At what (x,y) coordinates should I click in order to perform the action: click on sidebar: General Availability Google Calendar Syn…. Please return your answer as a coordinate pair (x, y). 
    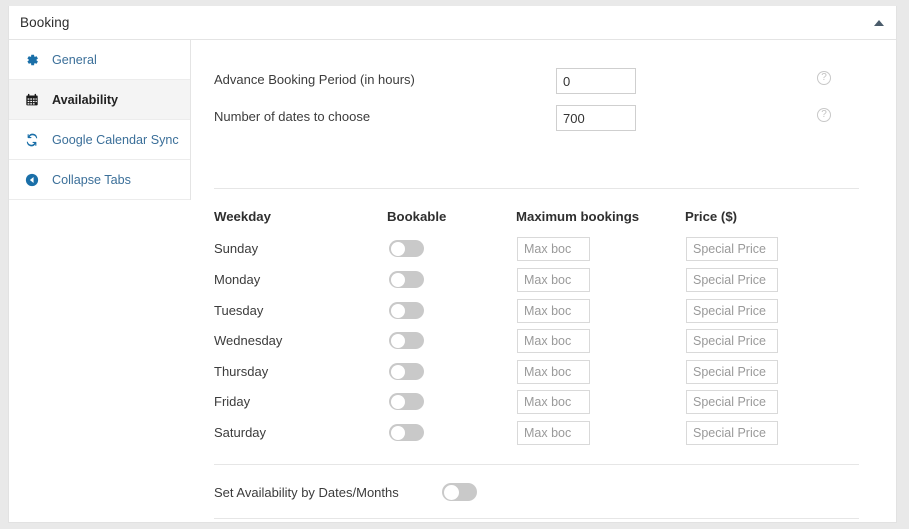
    Looking at the image, I should click on (100, 120).